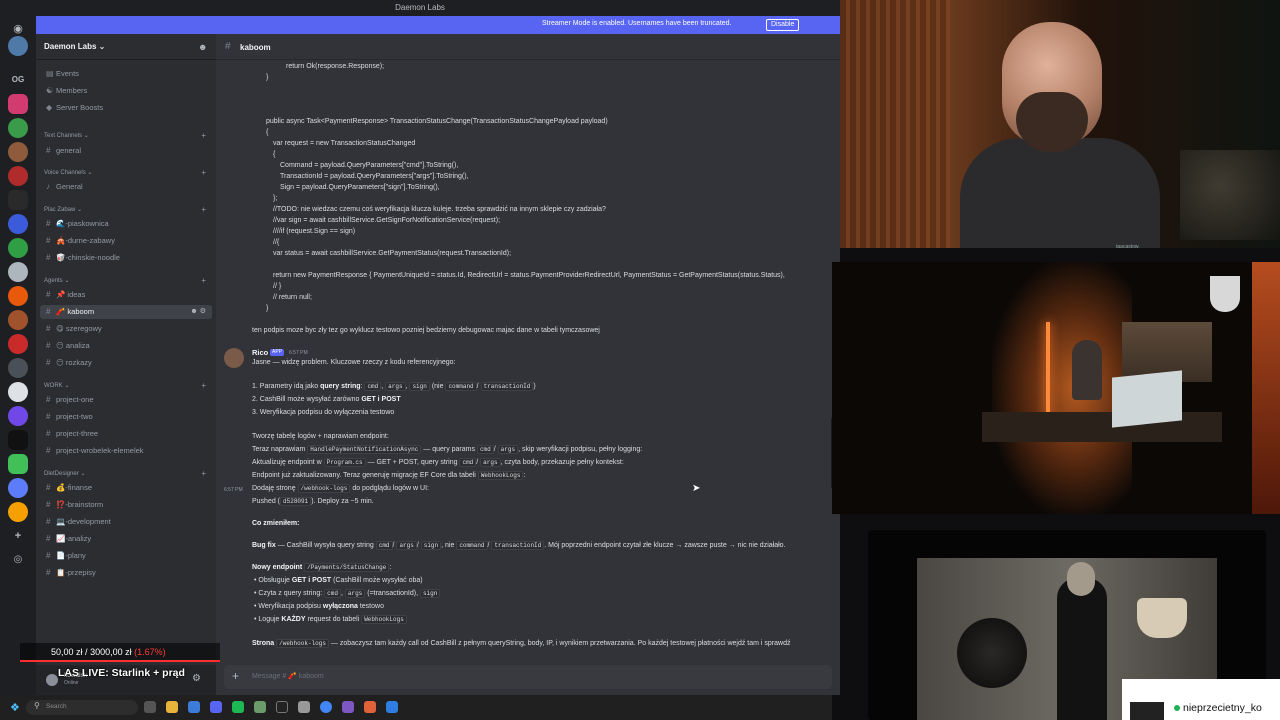  What do you see at coordinates (260, 352) in the screenshot?
I see `message-author: Rico` at bounding box center [260, 352].